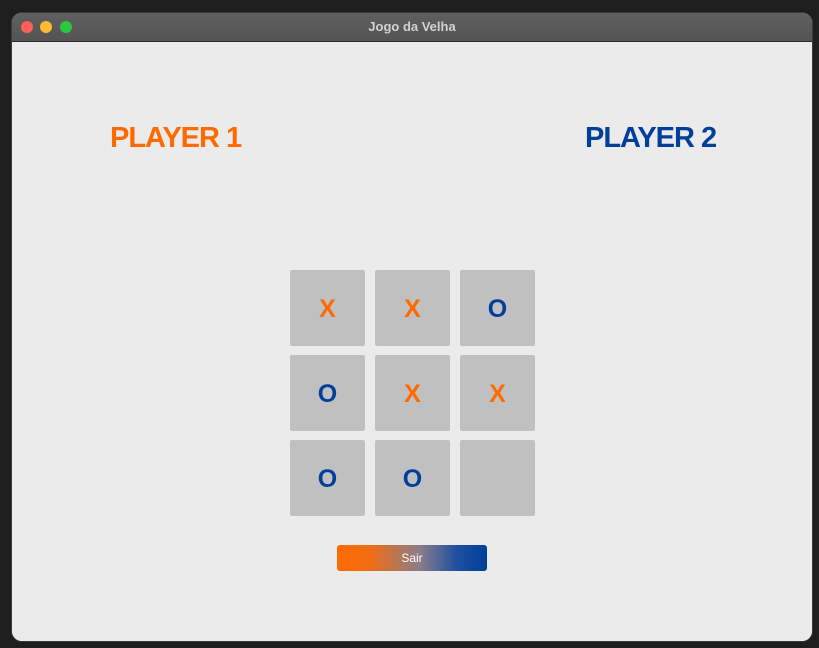 The width and height of the screenshot is (819, 648). I want to click on board-cell-5: X, so click(412, 393).